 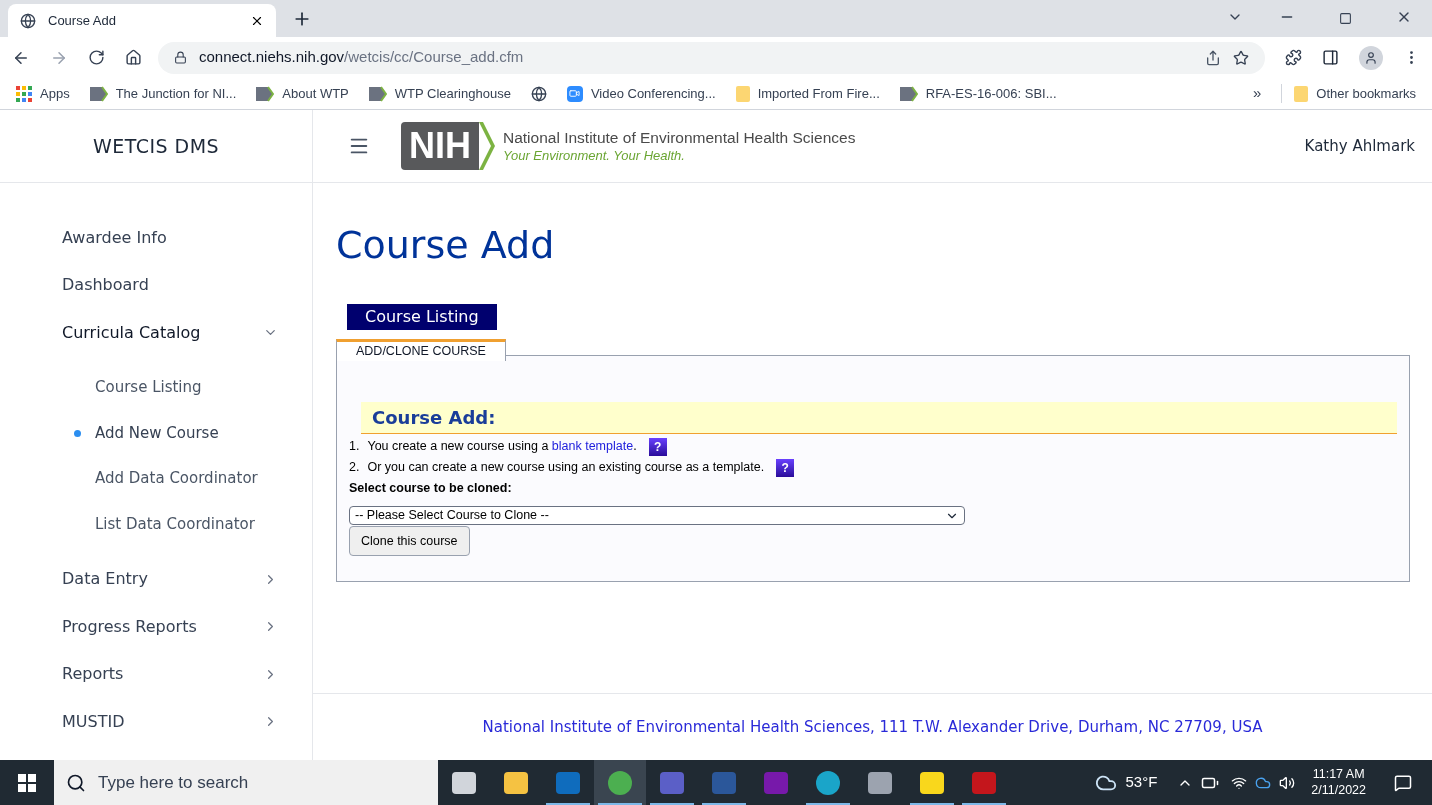 I want to click on video-camera-icon, so click(x=574, y=93).